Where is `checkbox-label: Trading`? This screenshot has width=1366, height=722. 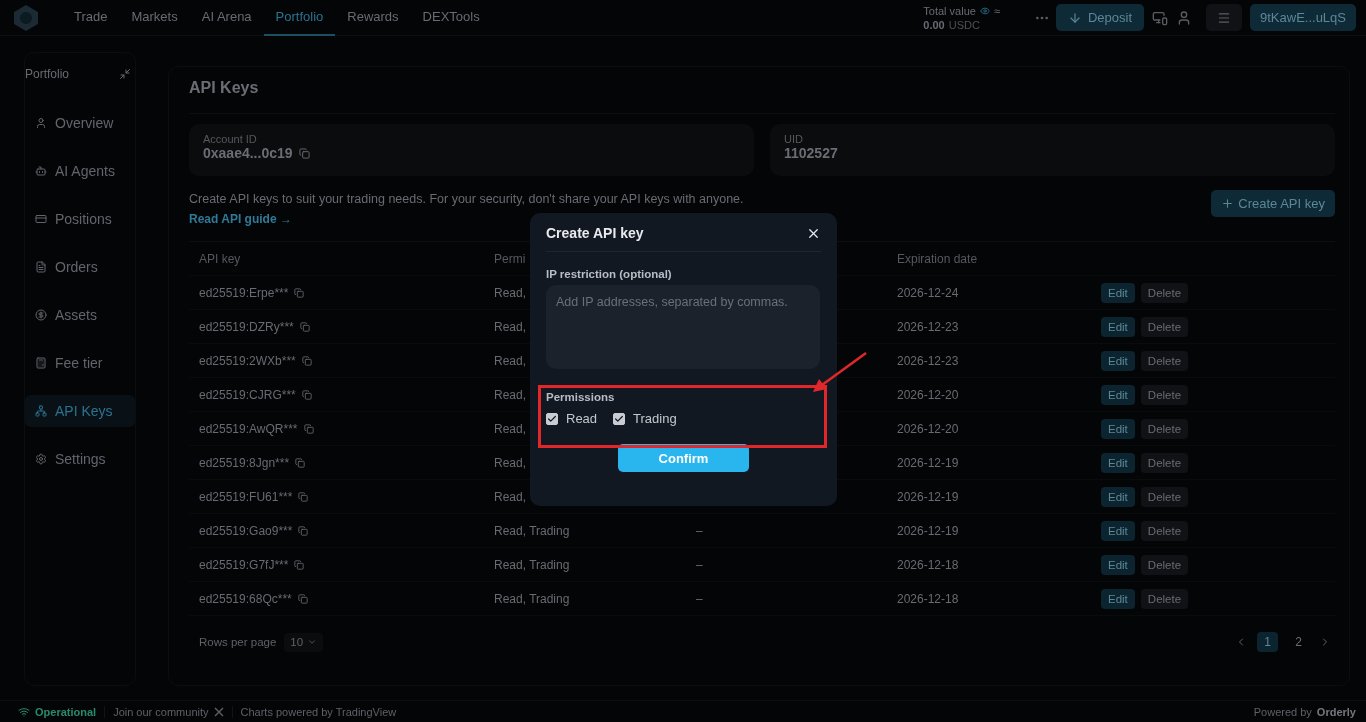
checkbox-label: Trading is located at coordinates (655, 418).